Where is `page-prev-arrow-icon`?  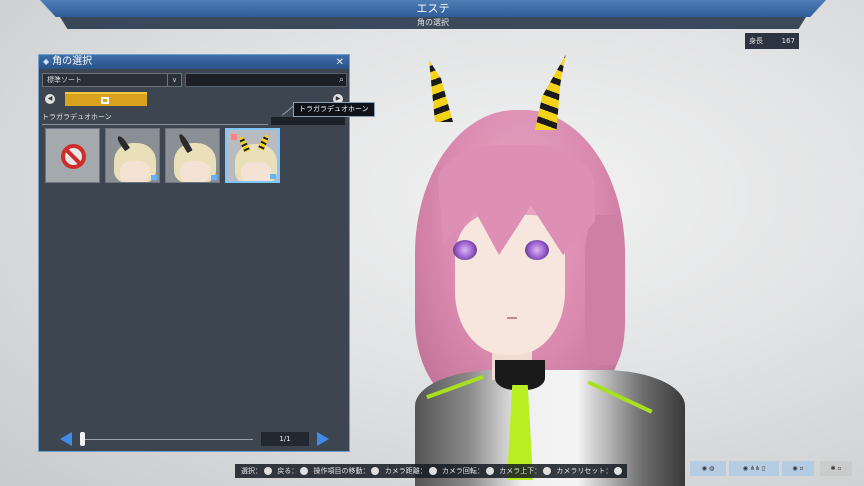 page-prev-arrow-icon is located at coordinates (66, 439).